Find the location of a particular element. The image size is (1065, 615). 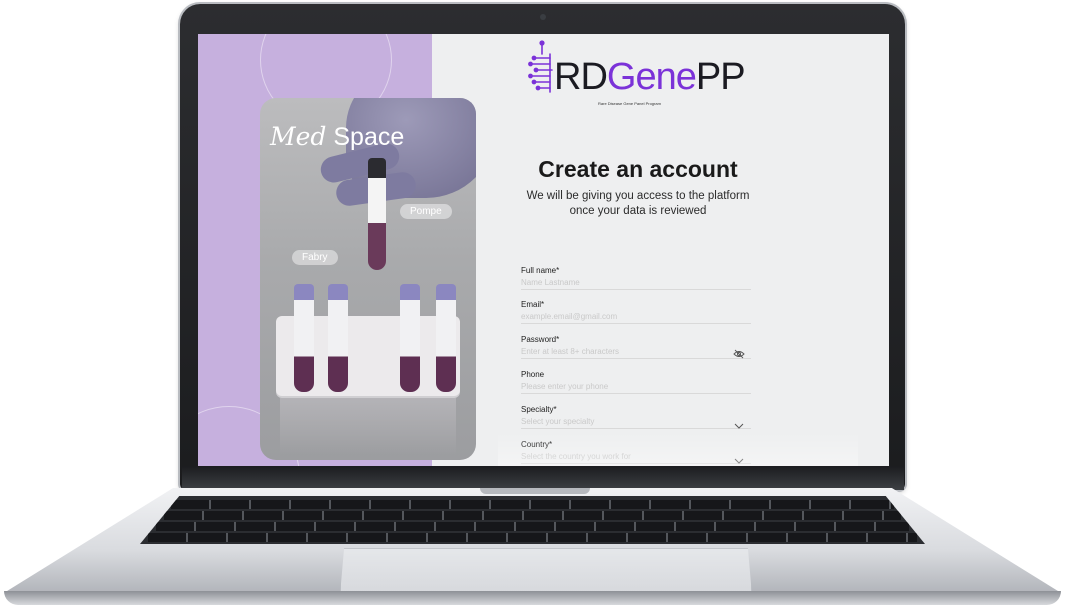

laptop-trackpad is located at coordinates (546, 571).